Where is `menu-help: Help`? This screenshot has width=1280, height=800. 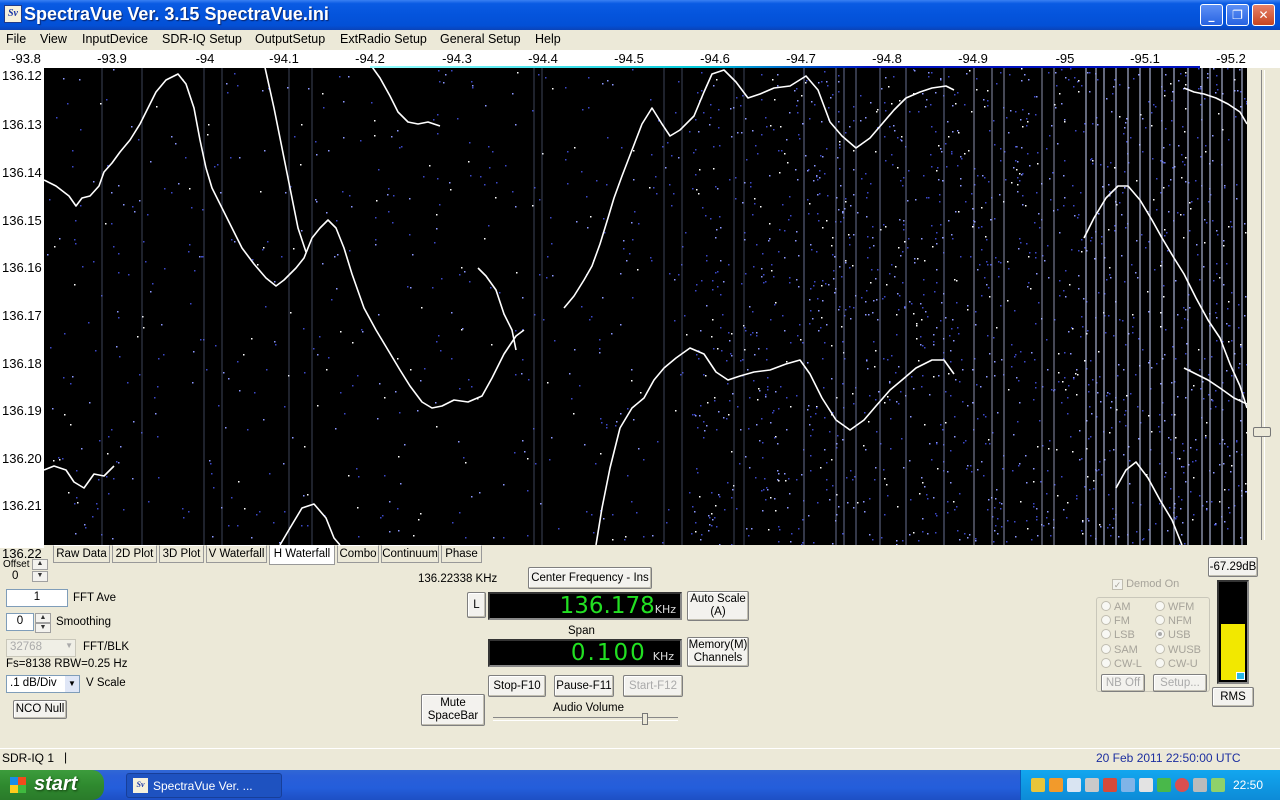 menu-help: Help is located at coordinates (548, 39).